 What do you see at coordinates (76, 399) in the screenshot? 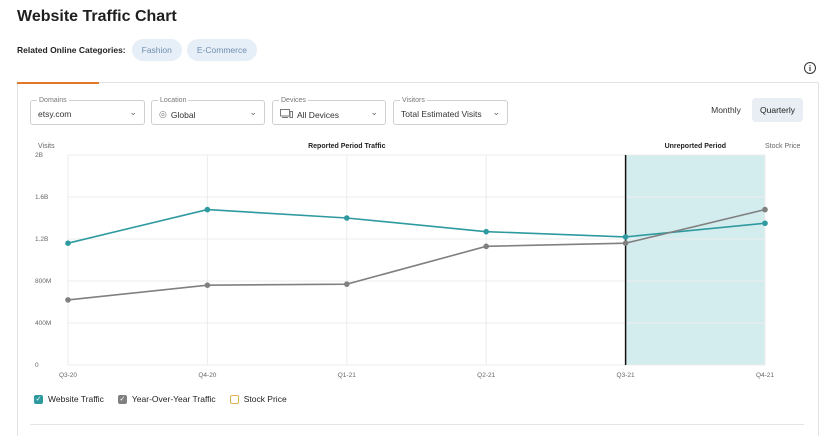
I see `legend-website-traffic-label: Website Traffic` at bounding box center [76, 399].